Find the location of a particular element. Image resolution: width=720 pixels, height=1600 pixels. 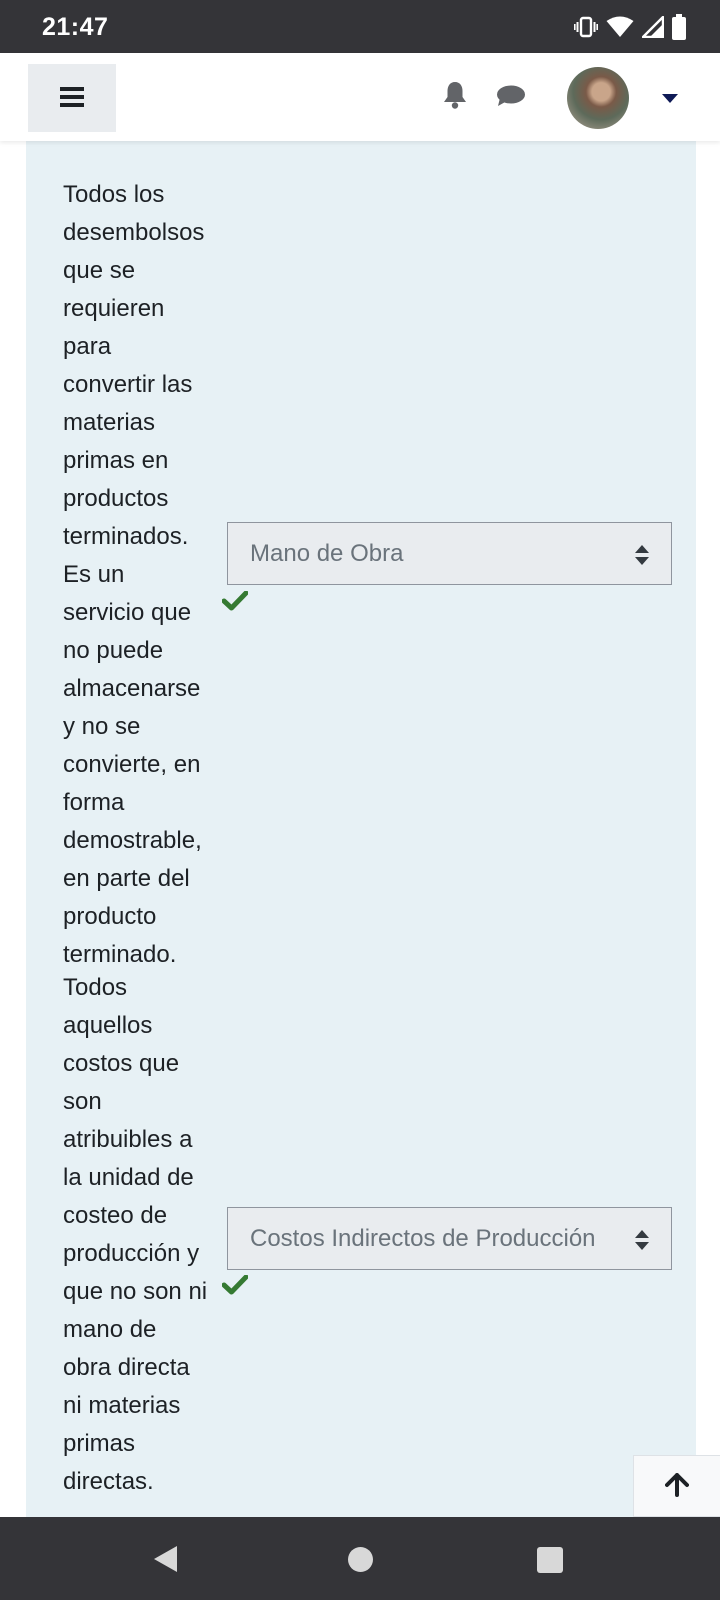

menu-button is located at coordinates (72, 98).